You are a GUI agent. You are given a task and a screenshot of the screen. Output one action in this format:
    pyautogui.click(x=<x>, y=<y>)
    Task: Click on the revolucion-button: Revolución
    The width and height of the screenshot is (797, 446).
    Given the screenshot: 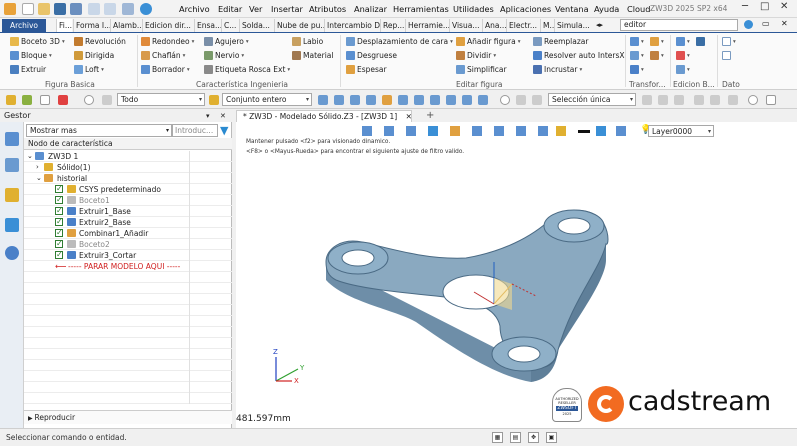 What is the action you would take?
    pyautogui.click(x=100, y=41)
    